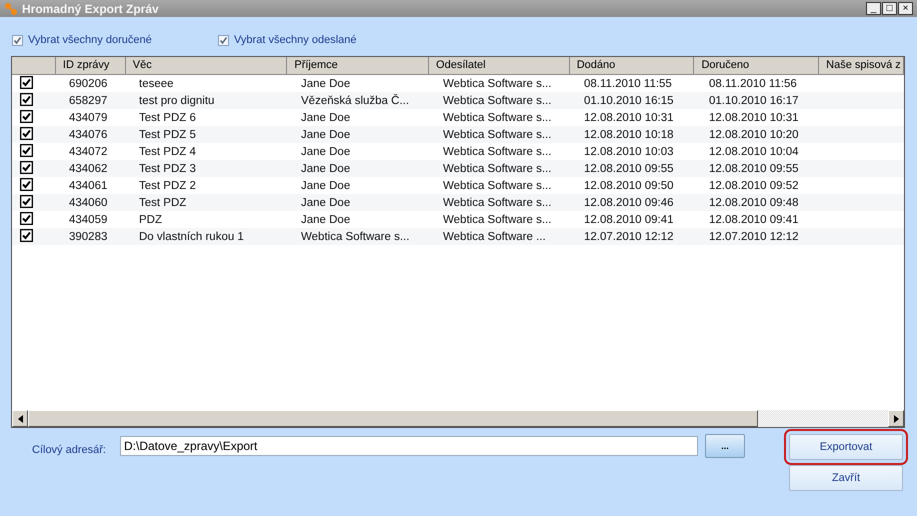  I want to click on app-icon, so click(11, 9).